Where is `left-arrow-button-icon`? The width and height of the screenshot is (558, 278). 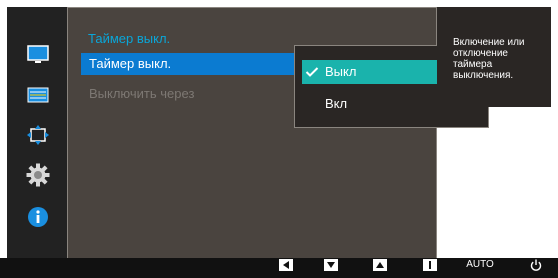
left-arrow-button-icon is located at coordinates (286, 268).